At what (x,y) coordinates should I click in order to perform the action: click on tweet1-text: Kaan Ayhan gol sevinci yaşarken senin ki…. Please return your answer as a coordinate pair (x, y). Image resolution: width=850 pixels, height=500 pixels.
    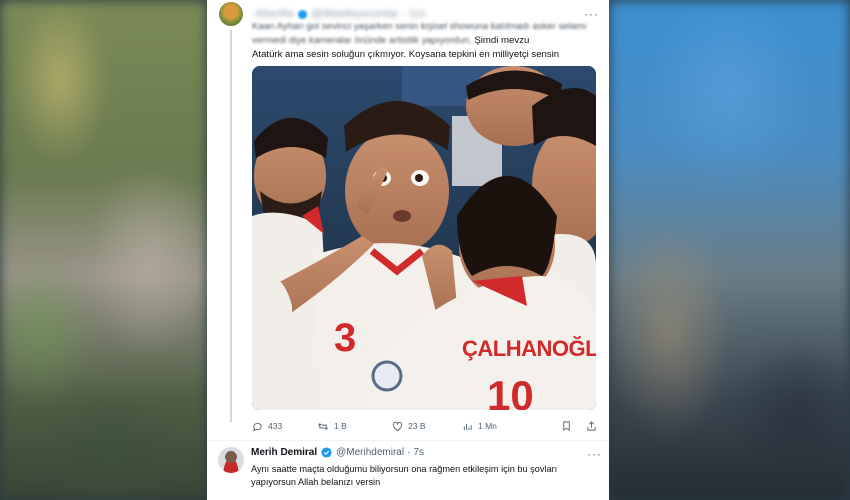
    Looking at the image, I should click on (427, 41).